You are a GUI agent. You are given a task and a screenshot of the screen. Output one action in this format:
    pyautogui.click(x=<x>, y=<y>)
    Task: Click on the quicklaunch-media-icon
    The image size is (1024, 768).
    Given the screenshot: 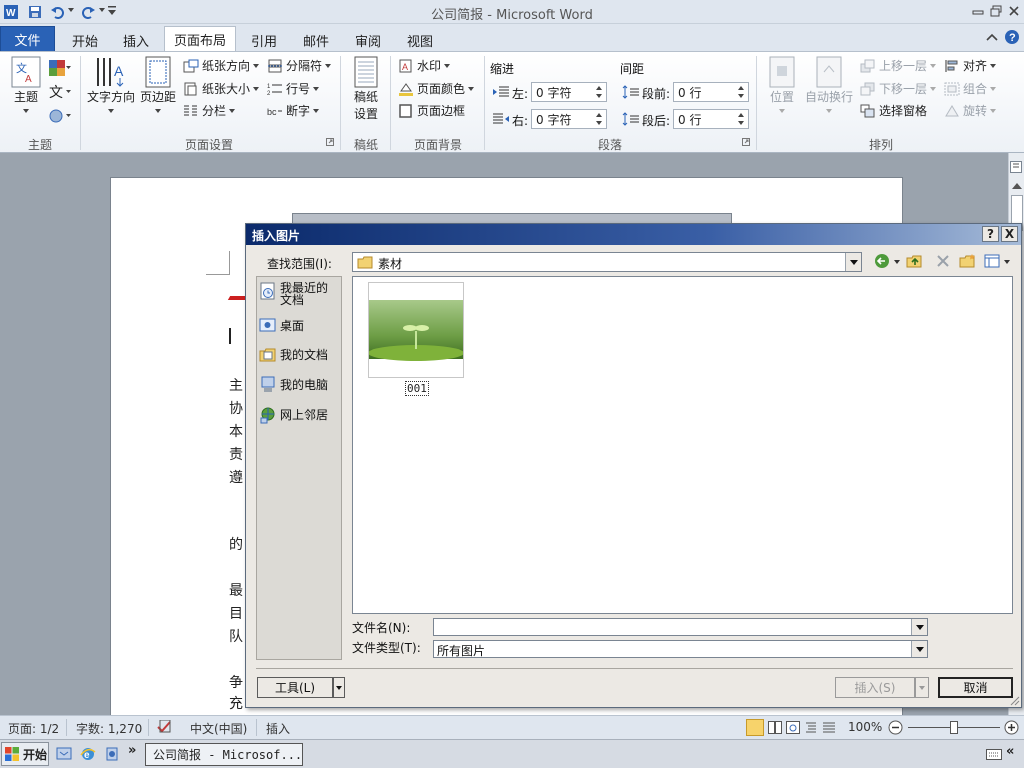 What is the action you would take?
    pyautogui.click(x=112, y=754)
    